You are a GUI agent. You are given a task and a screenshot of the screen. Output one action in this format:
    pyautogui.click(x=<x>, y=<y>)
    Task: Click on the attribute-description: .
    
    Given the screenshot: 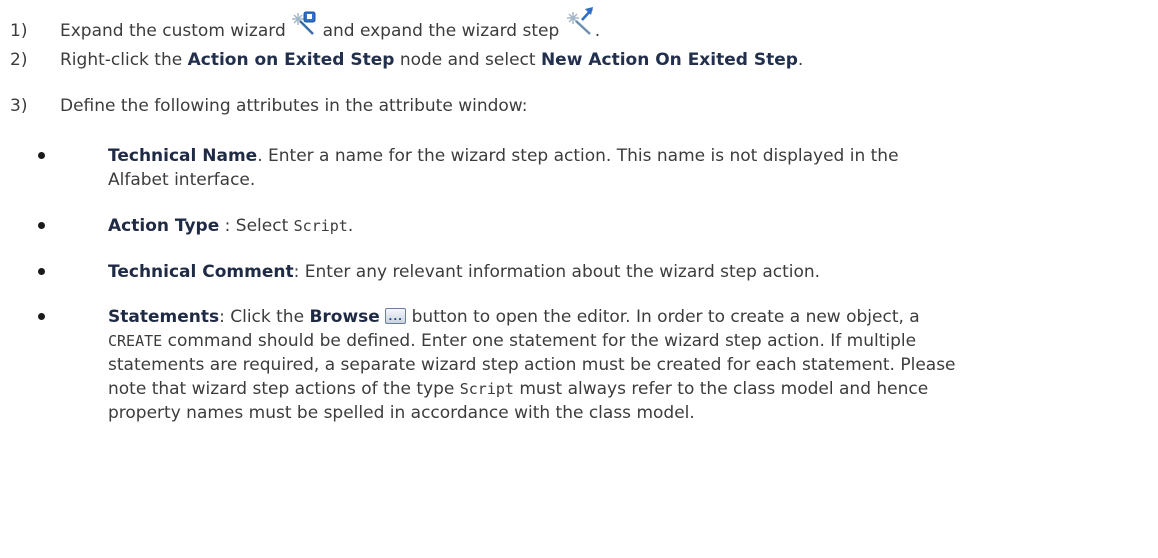 What is the action you would take?
    pyautogui.click(x=350, y=226)
    